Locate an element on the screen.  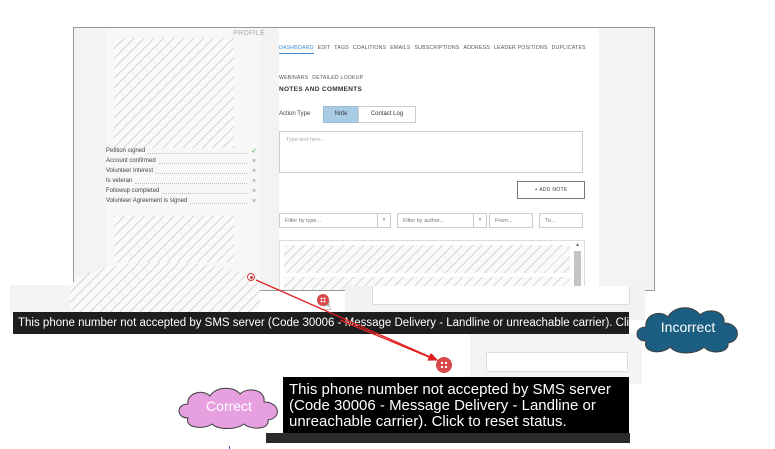
annotation-arrows is located at coordinates (347, 320).